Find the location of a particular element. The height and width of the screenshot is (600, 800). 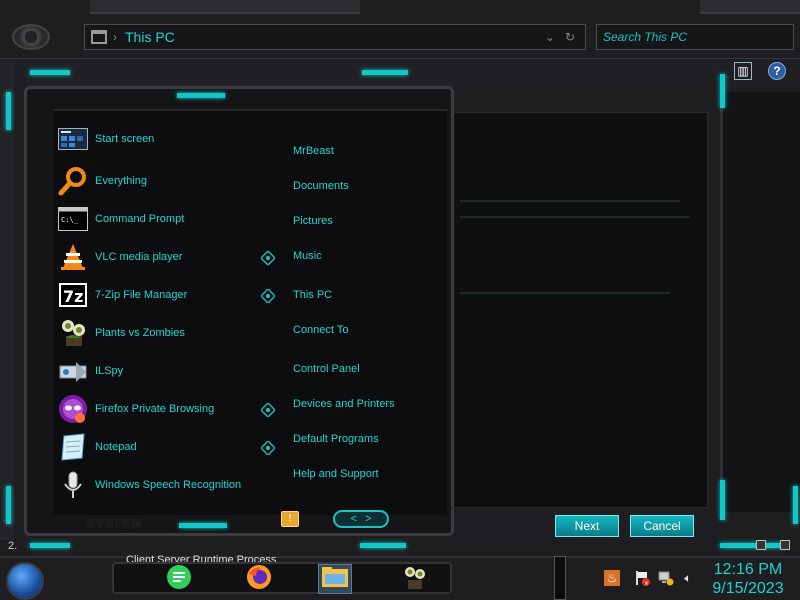

notepad-icon is located at coordinates (73, 447).